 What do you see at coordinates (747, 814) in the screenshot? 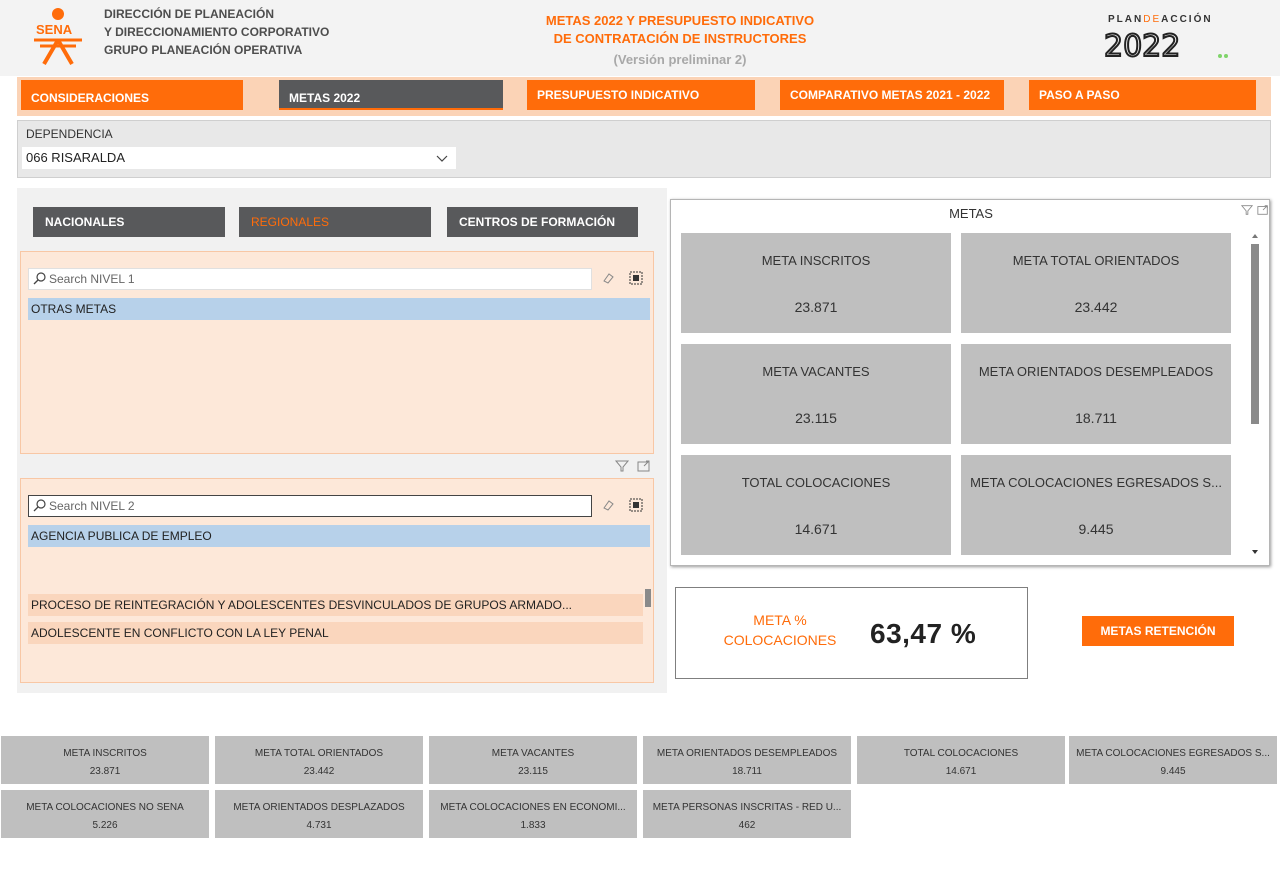
I see `bottom-metric-card: META PERSONAS INSCRITAS - RED U... 462` at bounding box center [747, 814].